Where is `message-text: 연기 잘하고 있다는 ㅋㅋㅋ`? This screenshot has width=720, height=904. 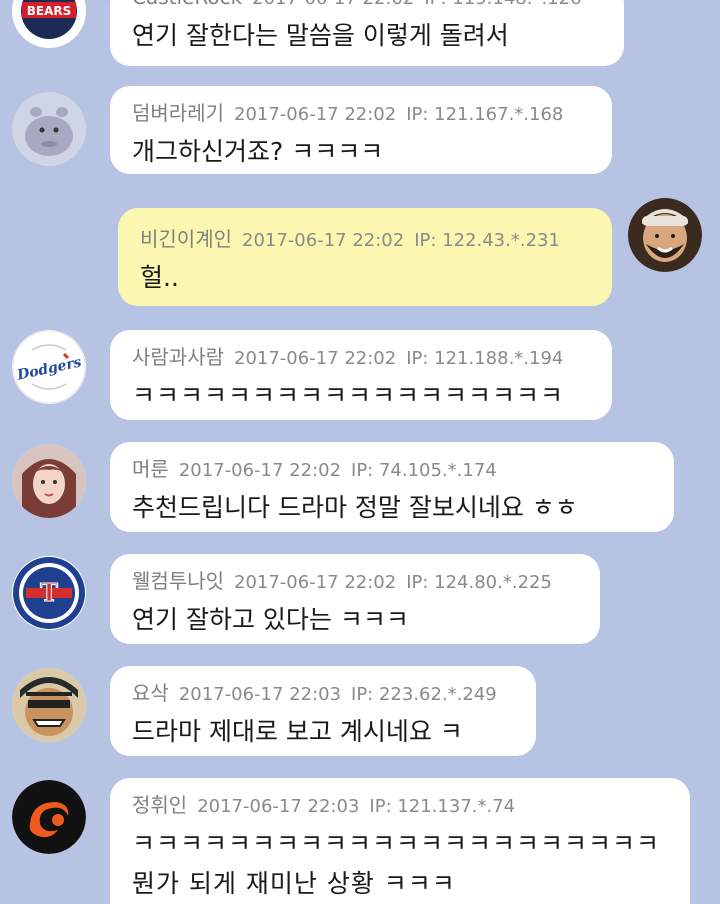
message-text: 연기 잘하고 있다는 ㅋㅋㅋ is located at coordinates (270, 619).